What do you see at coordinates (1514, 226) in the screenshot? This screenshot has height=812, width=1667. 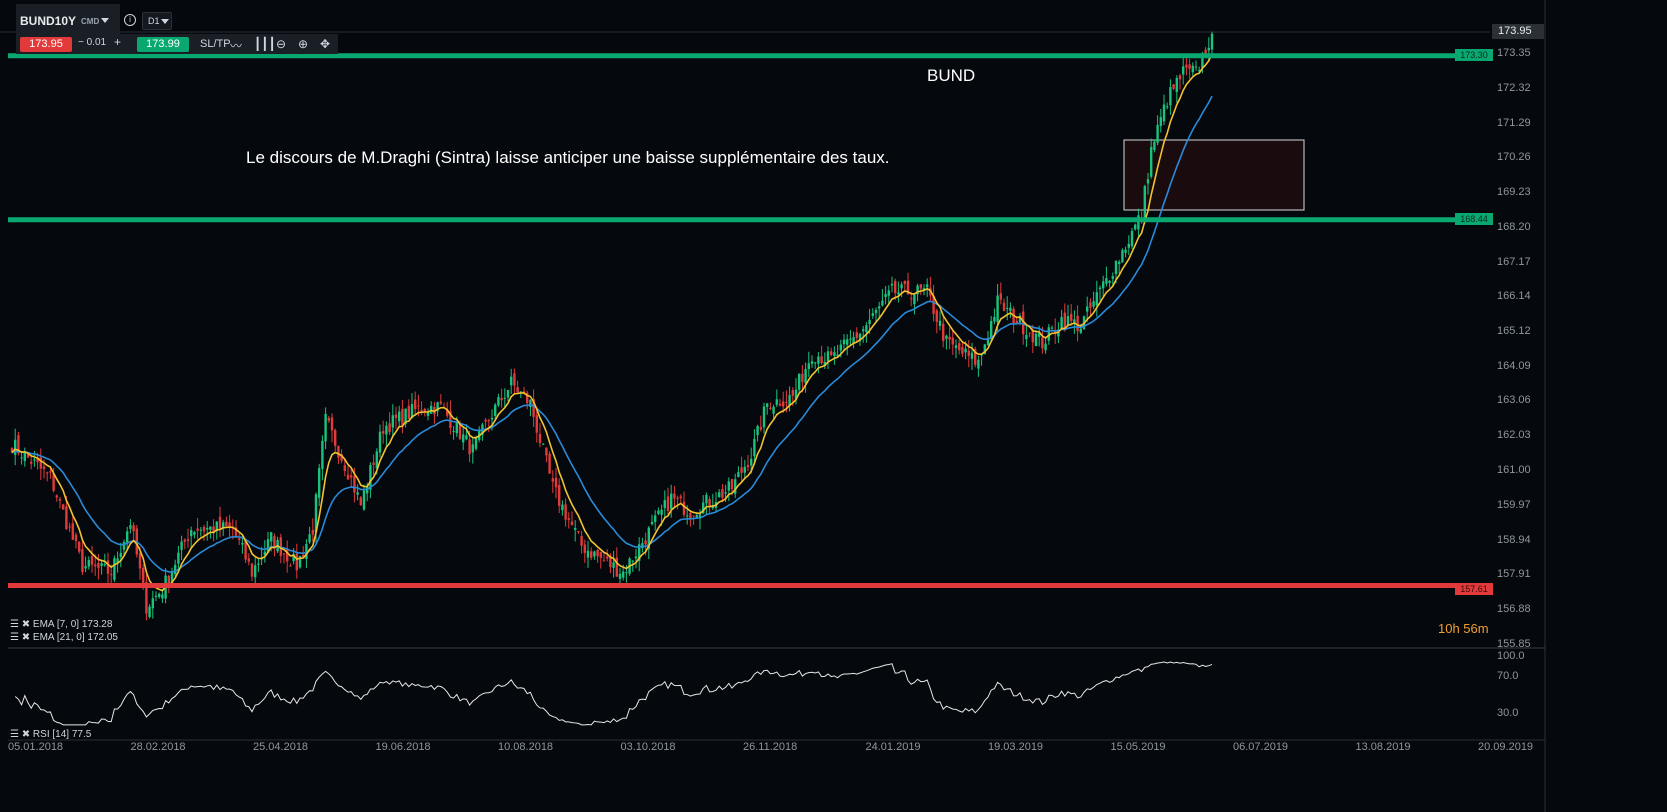 I see `price-tick: 168.20` at bounding box center [1514, 226].